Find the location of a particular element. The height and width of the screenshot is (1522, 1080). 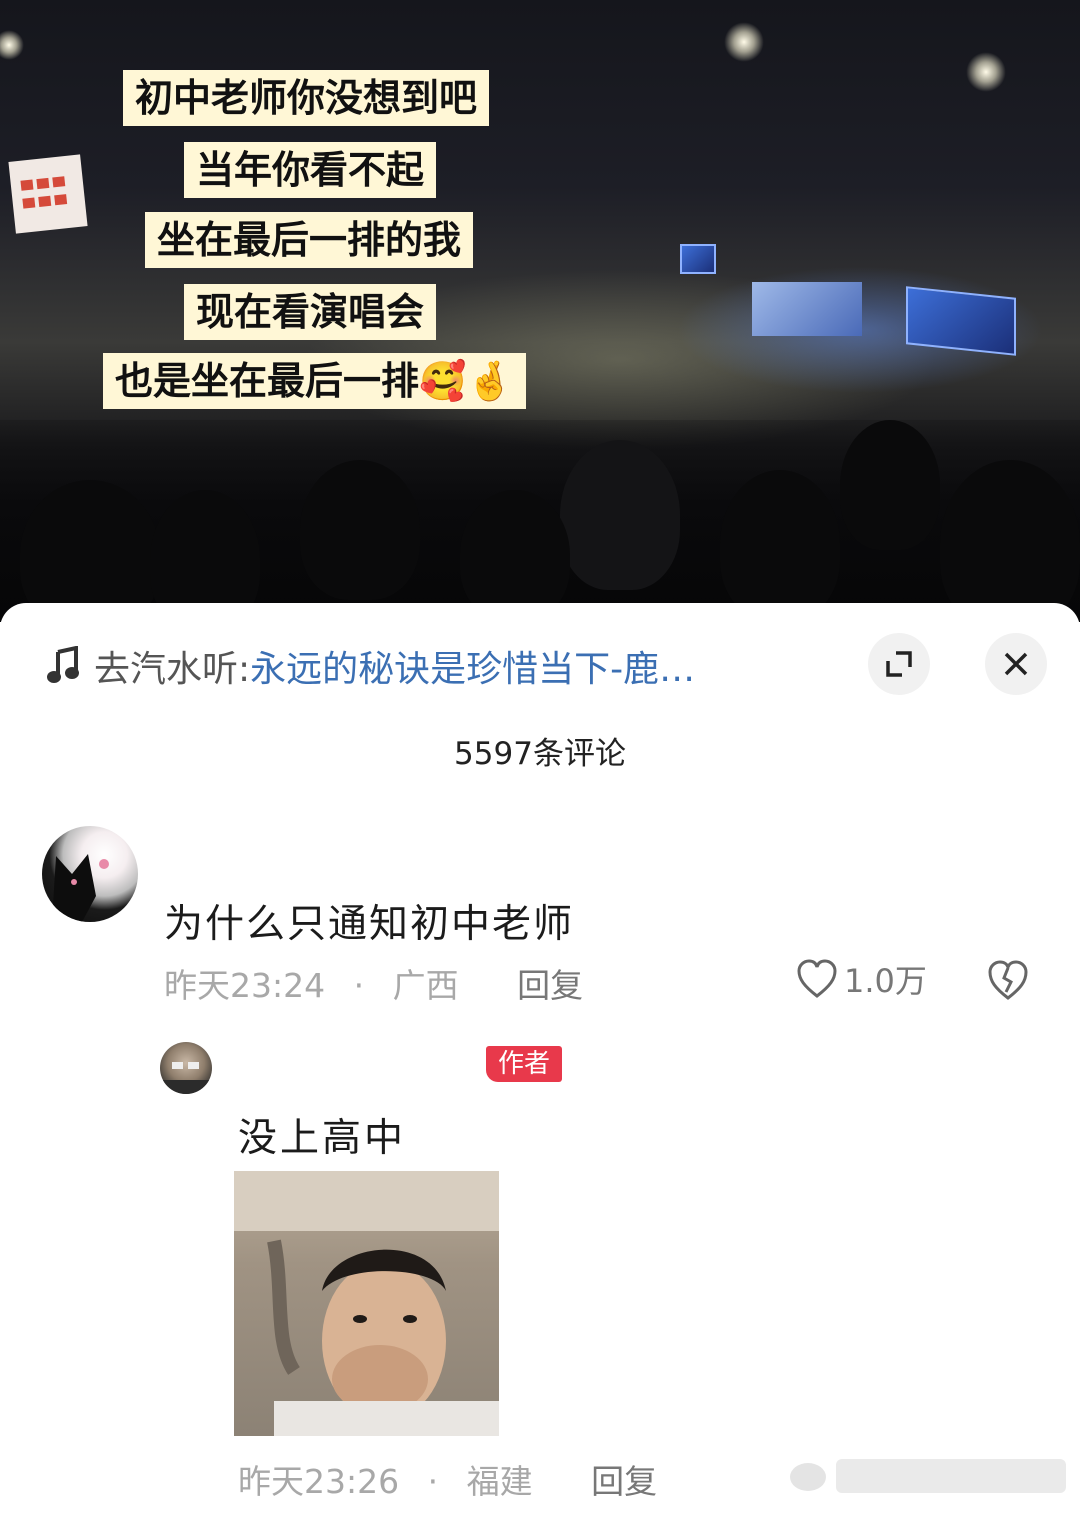

stage-backdrop is located at coordinates (807, 309).